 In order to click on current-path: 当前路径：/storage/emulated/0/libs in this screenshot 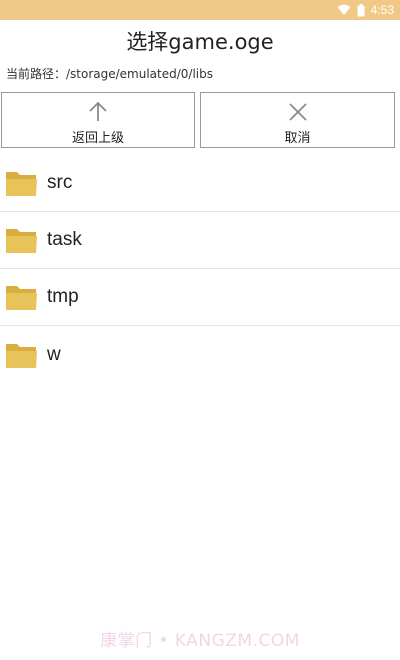, I will do `click(110, 74)`.